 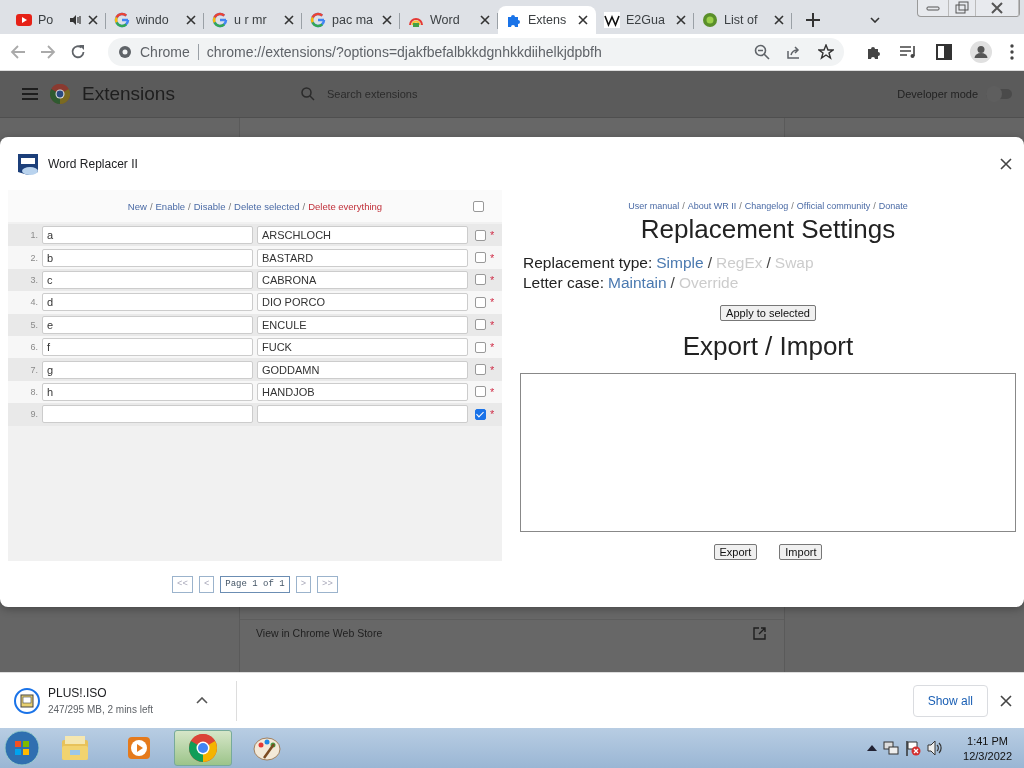 I want to click on option-link: Maintain, so click(x=637, y=283).